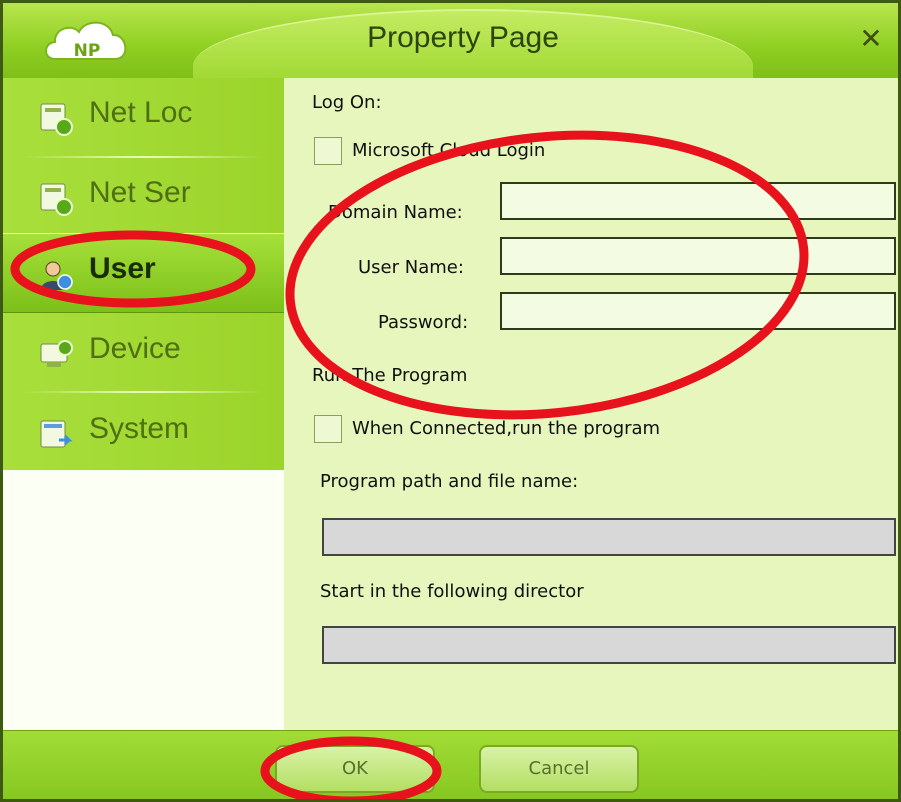 This screenshot has height=802, width=901. I want to click on system-icon, so click(56, 434).